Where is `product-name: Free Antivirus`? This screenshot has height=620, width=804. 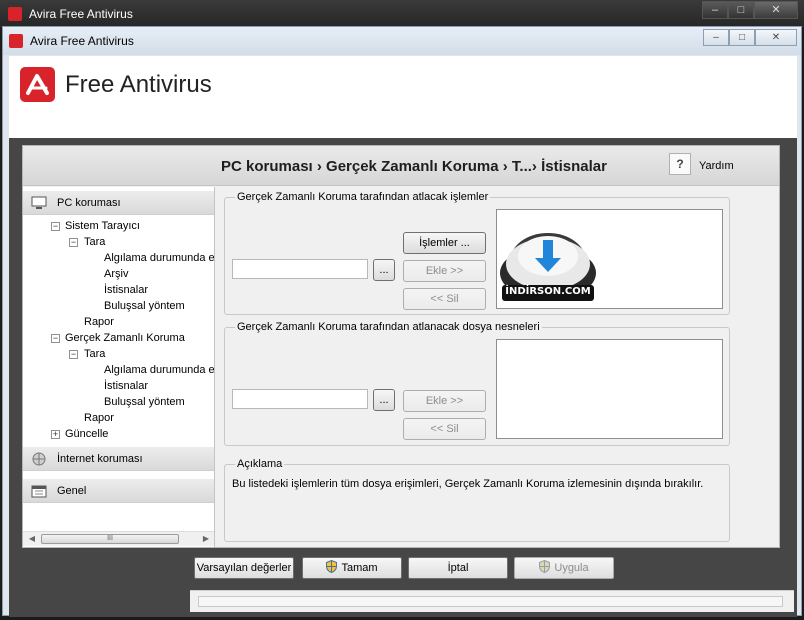
product-name: Free Antivirus is located at coordinates (138, 84).